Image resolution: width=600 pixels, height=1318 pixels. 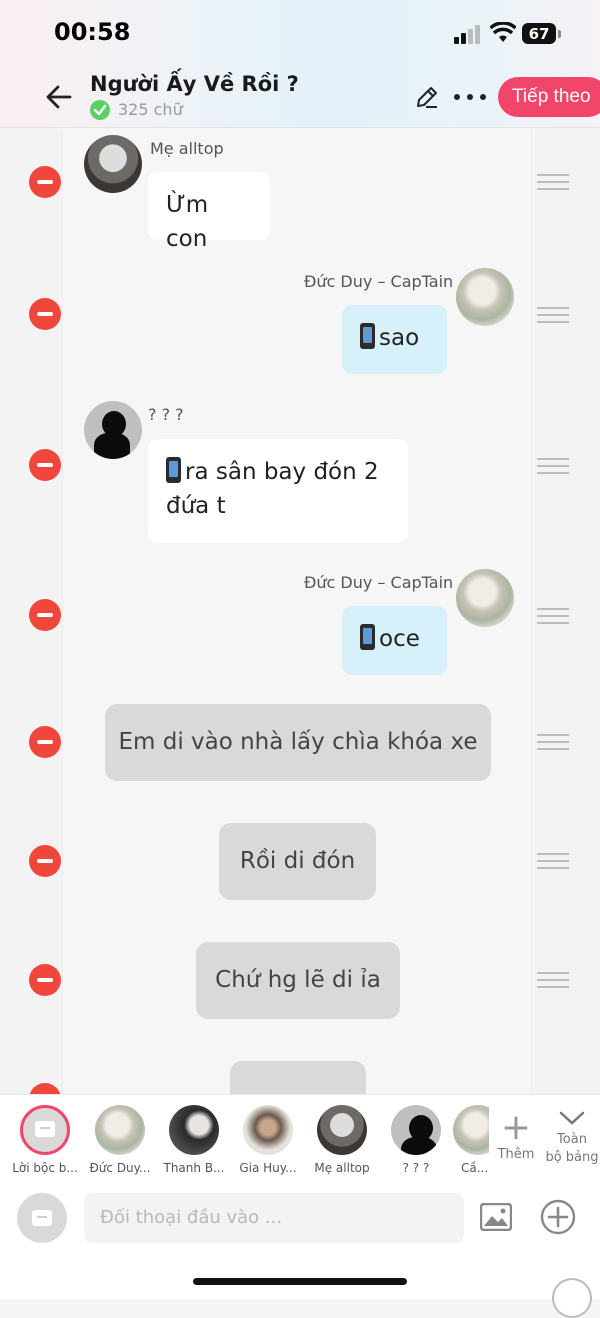 I want to click on scroll-up-icon, so click(x=572, y=1298).